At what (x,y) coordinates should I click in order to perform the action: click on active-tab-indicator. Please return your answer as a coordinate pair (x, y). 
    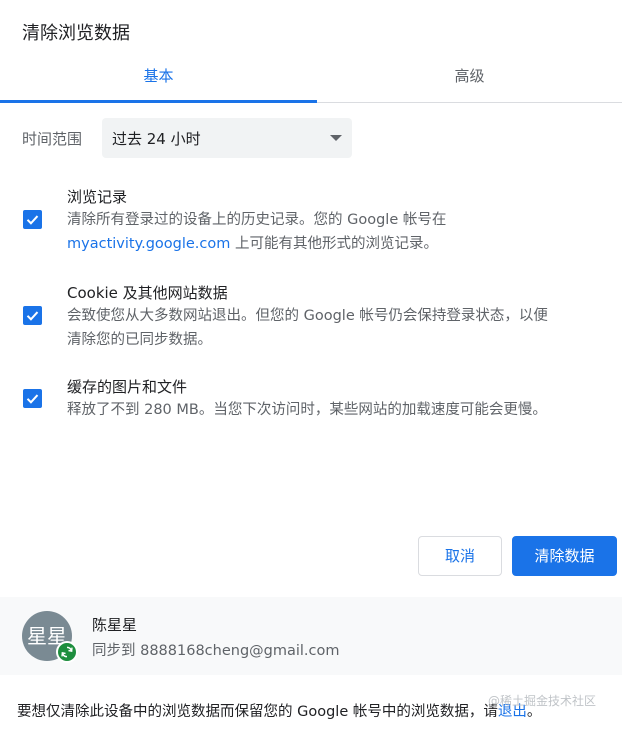
    Looking at the image, I should click on (158, 101).